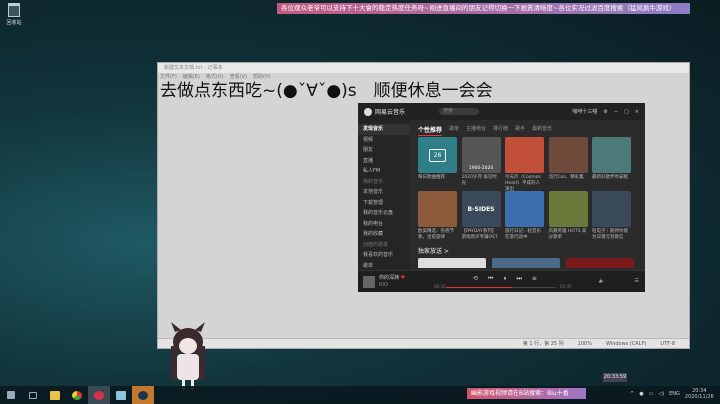 This screenshot has width=720, height=404. I want to click on playlist-icon: ☰, so click(637, 281).